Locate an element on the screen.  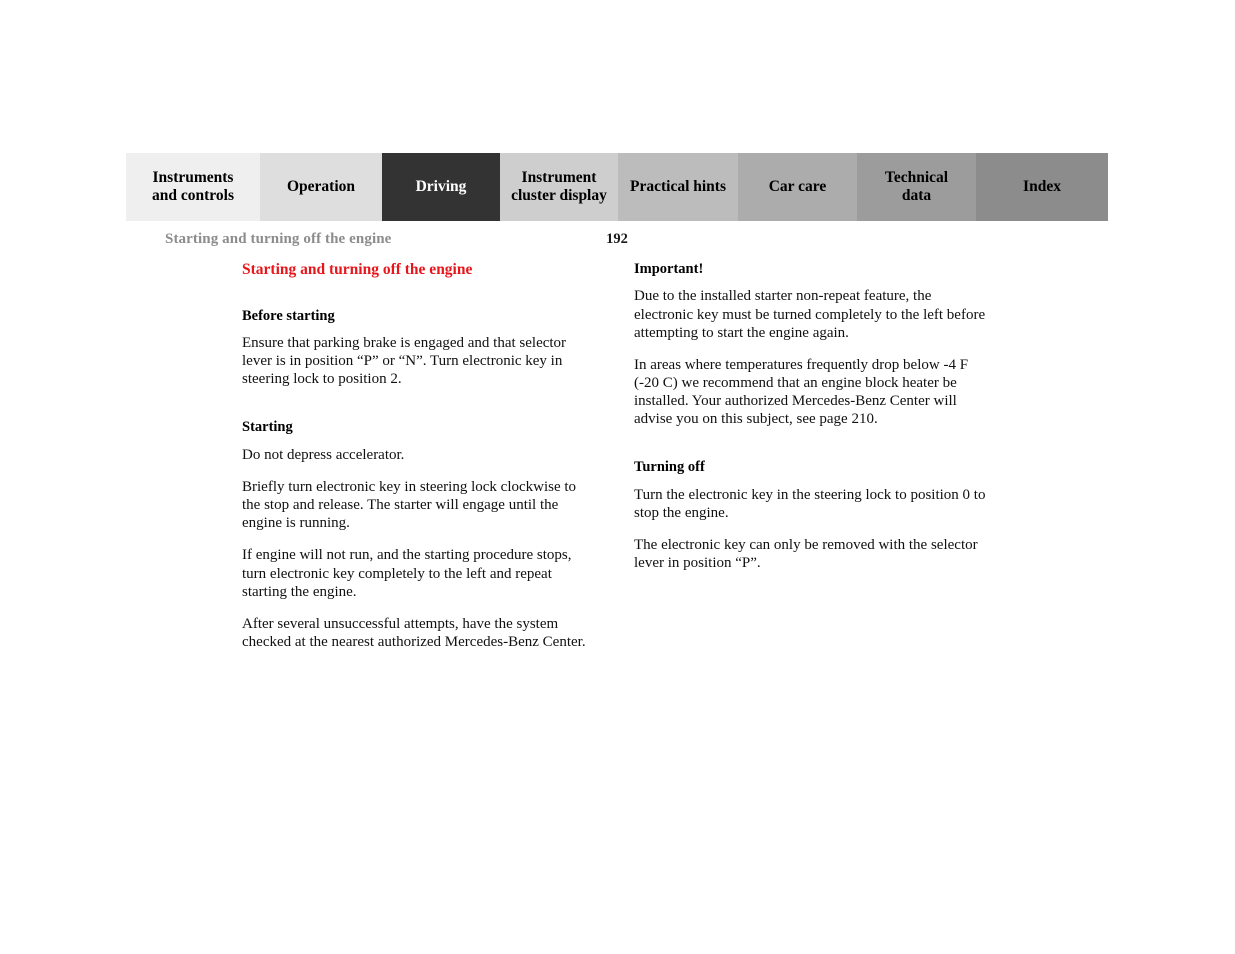
tab-car-care: Car care is located at coordinates (797, 187).